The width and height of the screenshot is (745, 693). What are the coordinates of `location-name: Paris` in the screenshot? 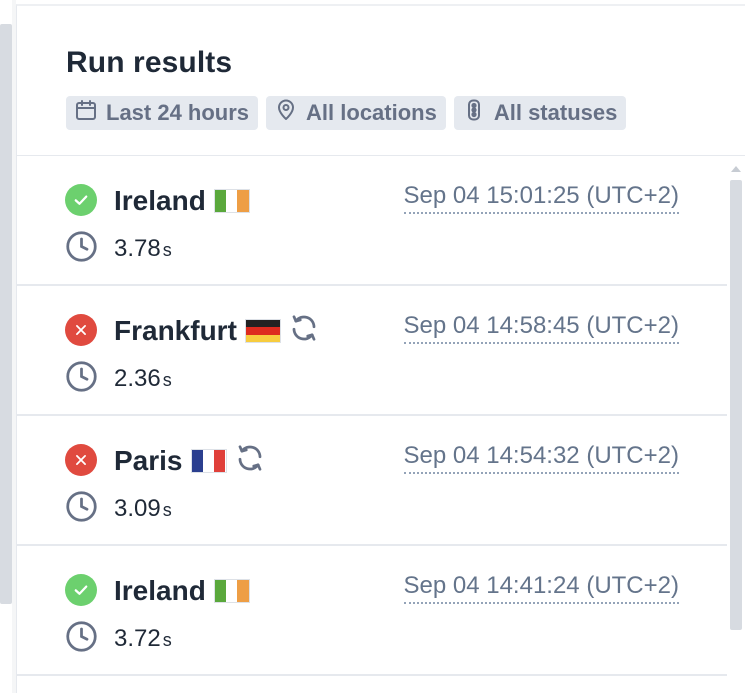 It's located at (148, 460).